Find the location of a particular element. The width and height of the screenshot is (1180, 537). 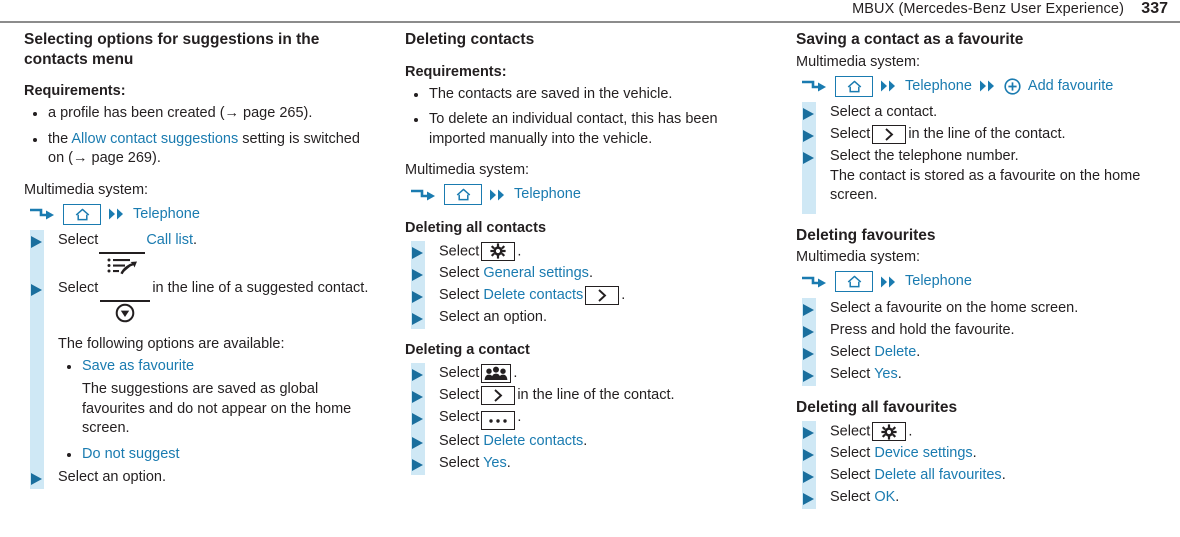

link-device-settings: Device settings is located at coordinates (923, 453).